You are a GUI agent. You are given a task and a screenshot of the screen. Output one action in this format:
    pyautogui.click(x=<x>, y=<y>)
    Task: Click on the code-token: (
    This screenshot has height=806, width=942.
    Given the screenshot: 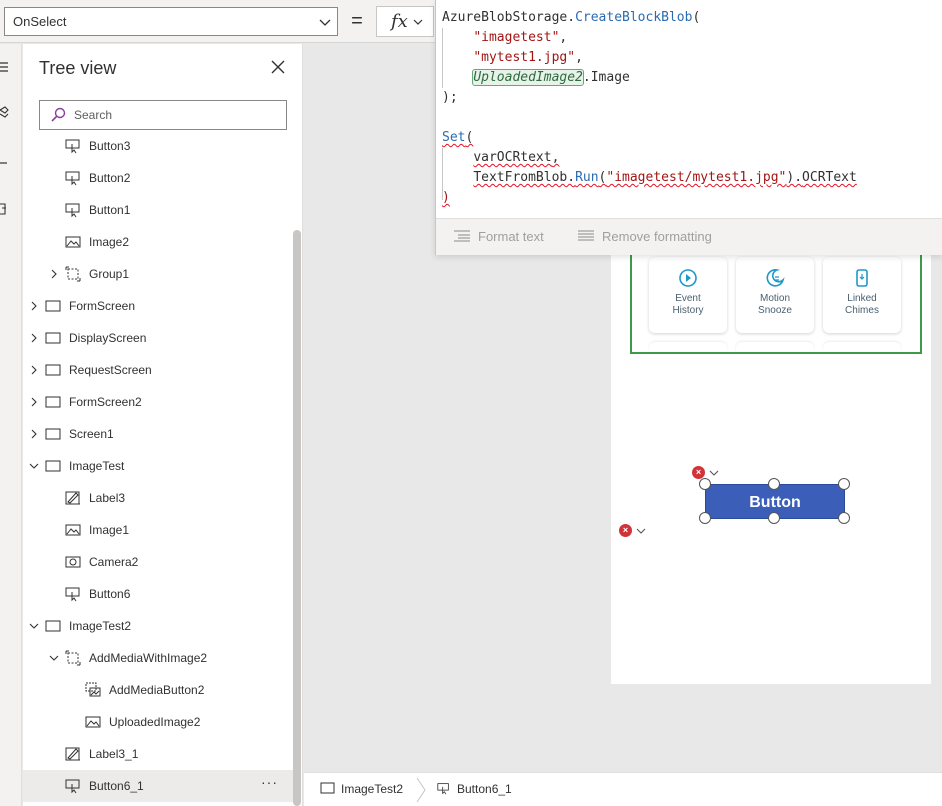 What is the action you would take?
    pyautogui.click(x=696, y=17)
    